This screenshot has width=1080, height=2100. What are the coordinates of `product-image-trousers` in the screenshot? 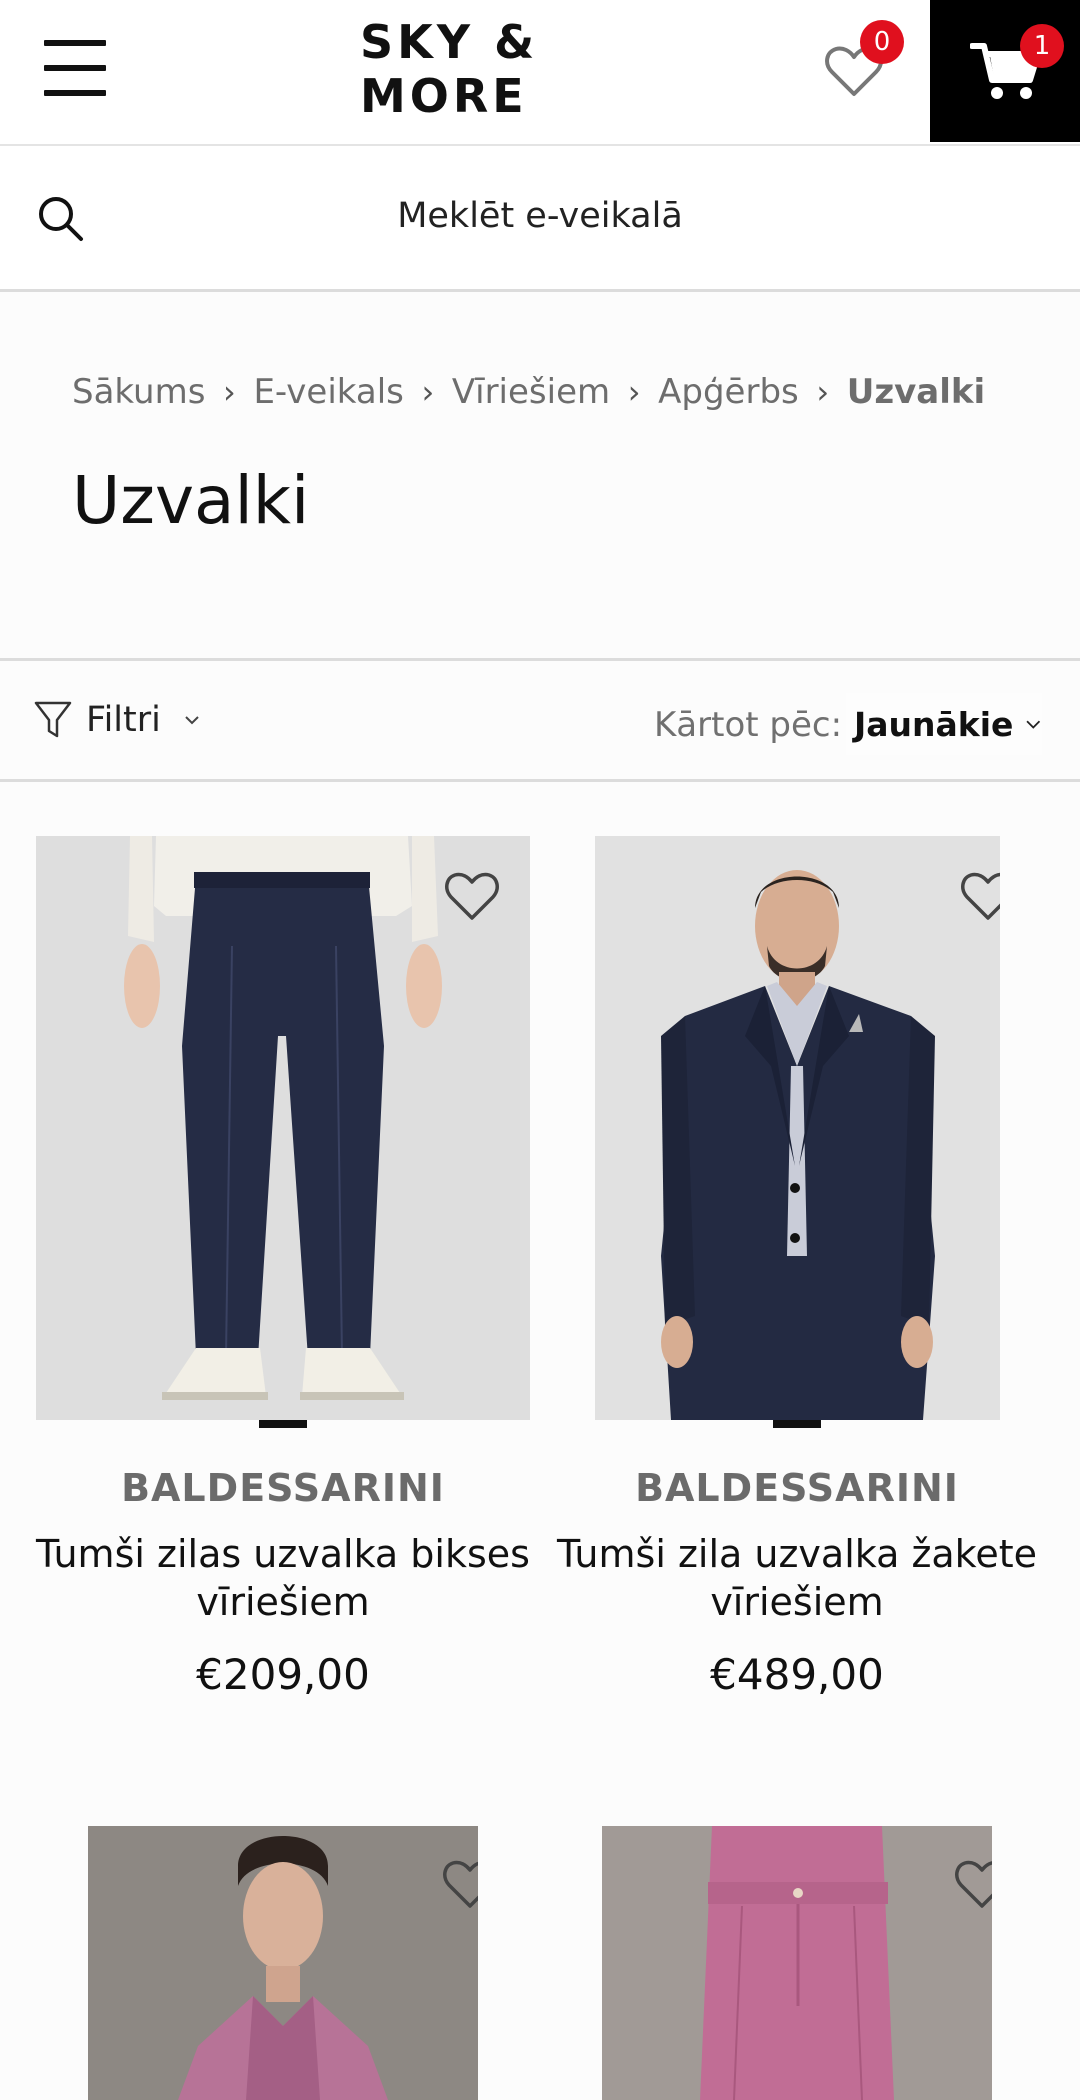 It's located at (283, 1128).